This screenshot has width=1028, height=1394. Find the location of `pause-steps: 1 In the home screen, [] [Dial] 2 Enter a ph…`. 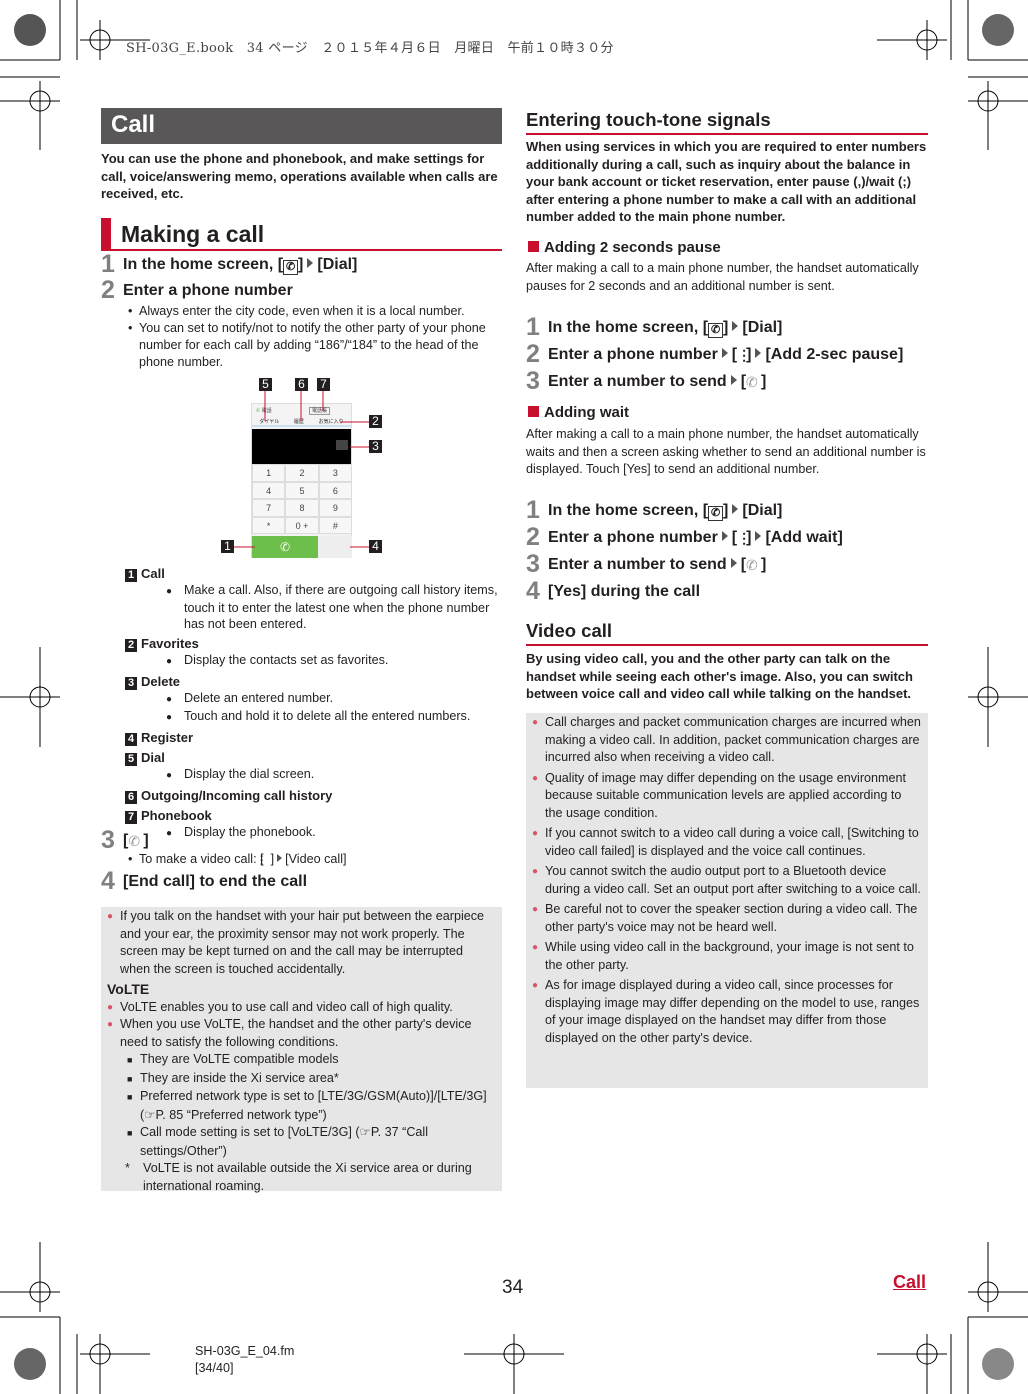

pause-steps: 1 In the home screen, [] [Dial] 2 Enter a ph… is located at coordinates (714, 354).